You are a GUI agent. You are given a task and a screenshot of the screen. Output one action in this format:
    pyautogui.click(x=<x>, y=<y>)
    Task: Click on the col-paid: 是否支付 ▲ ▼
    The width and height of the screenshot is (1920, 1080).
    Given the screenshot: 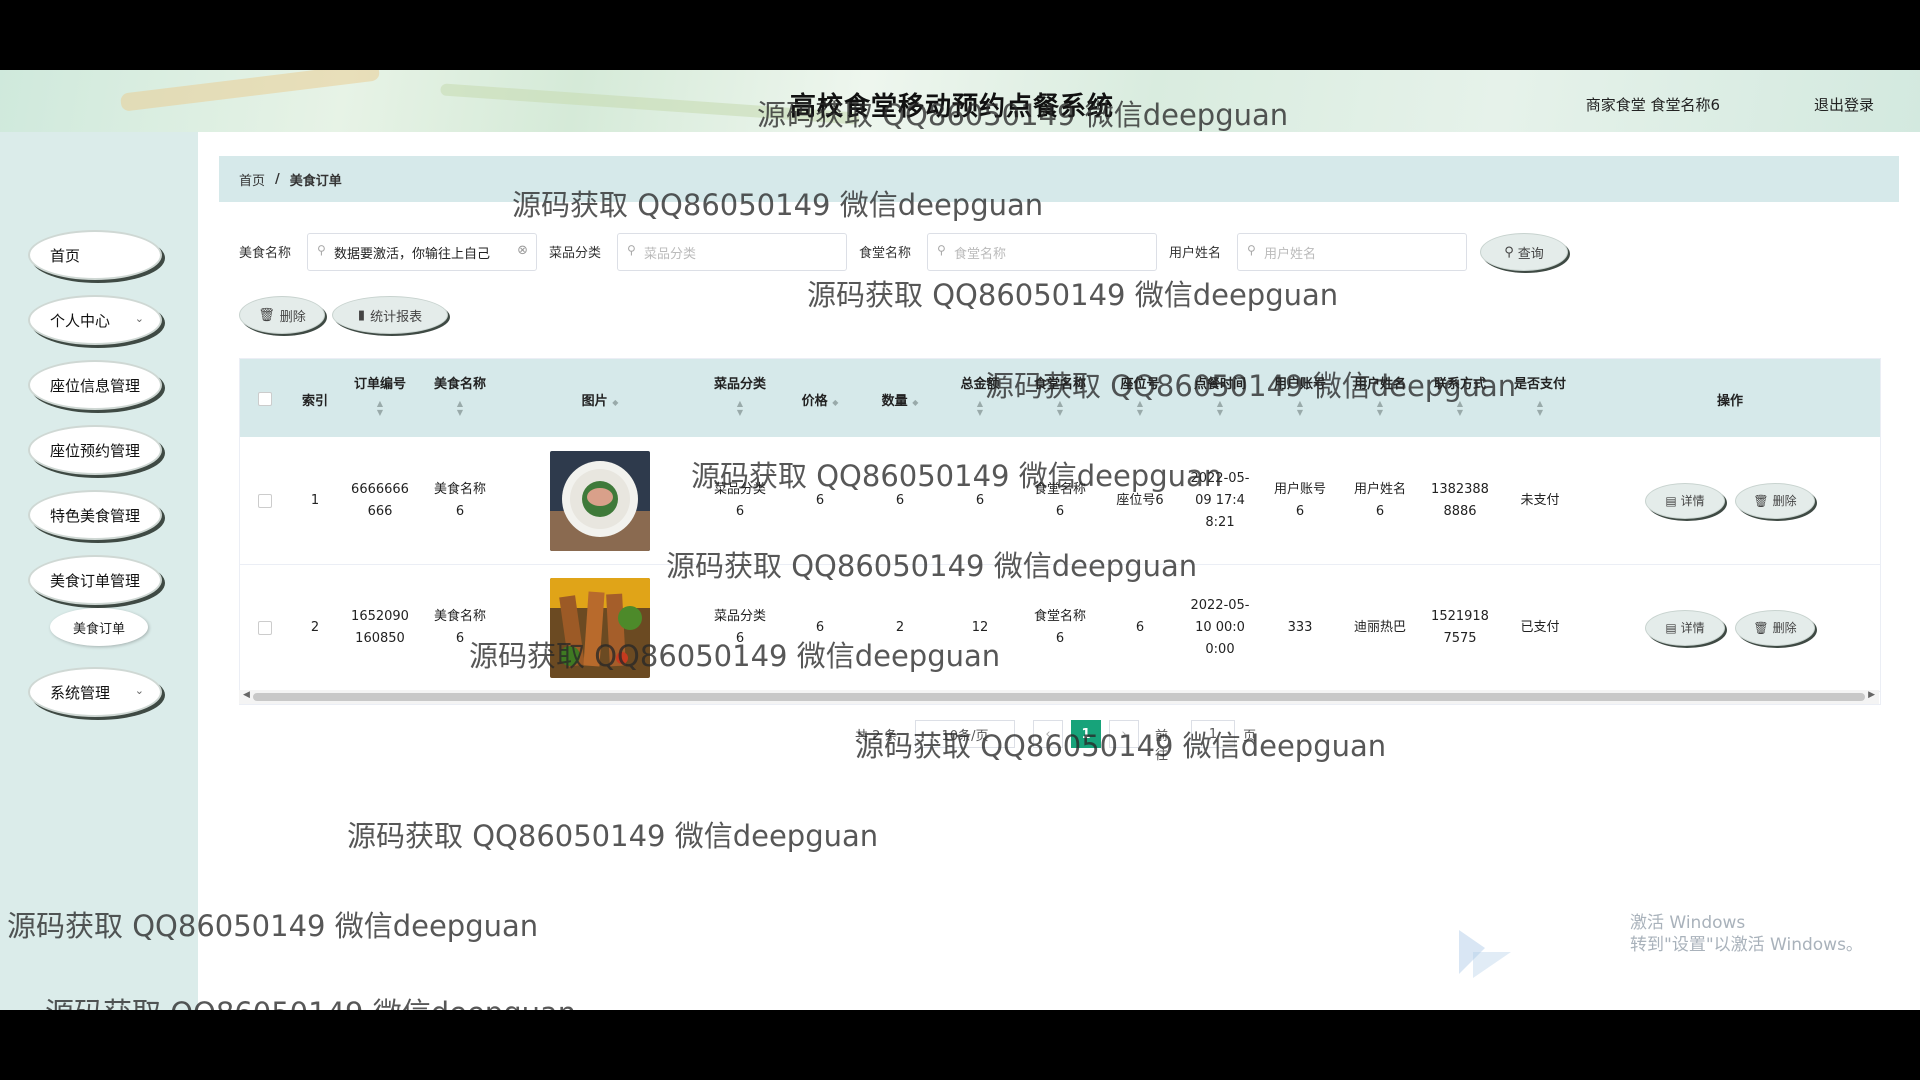 What is the action you would take?
    pyautogui.click(x=1540, y=398)
    